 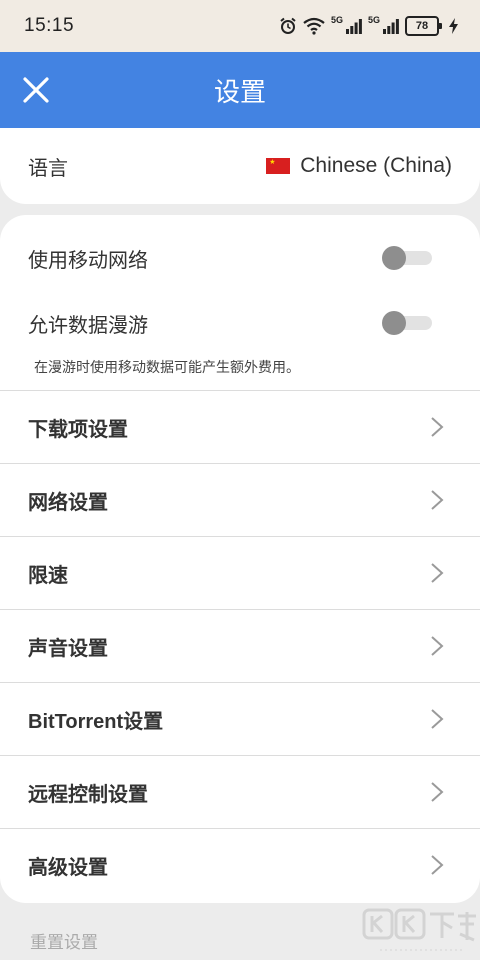 What do you see at coordinates (96, 721) in the screenshot?
I see `menu-item-label: BitTorrent设置` at bounding box center [96, 721].